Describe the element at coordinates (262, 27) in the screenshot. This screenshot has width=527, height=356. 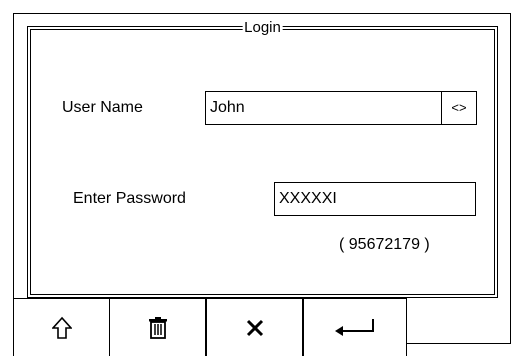
I see `dialog-title: Login` at that location.